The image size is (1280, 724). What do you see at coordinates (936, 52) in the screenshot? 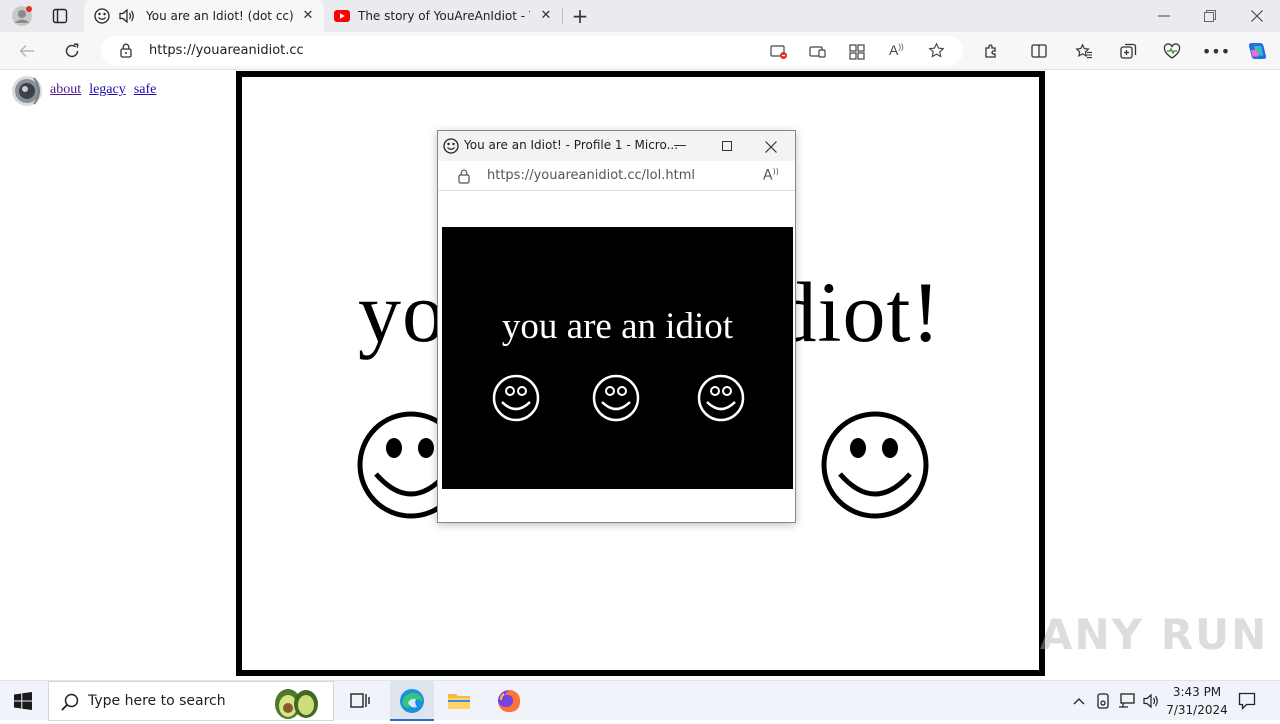
I see `favorite-star-icon` at bounding box center [936, 52].